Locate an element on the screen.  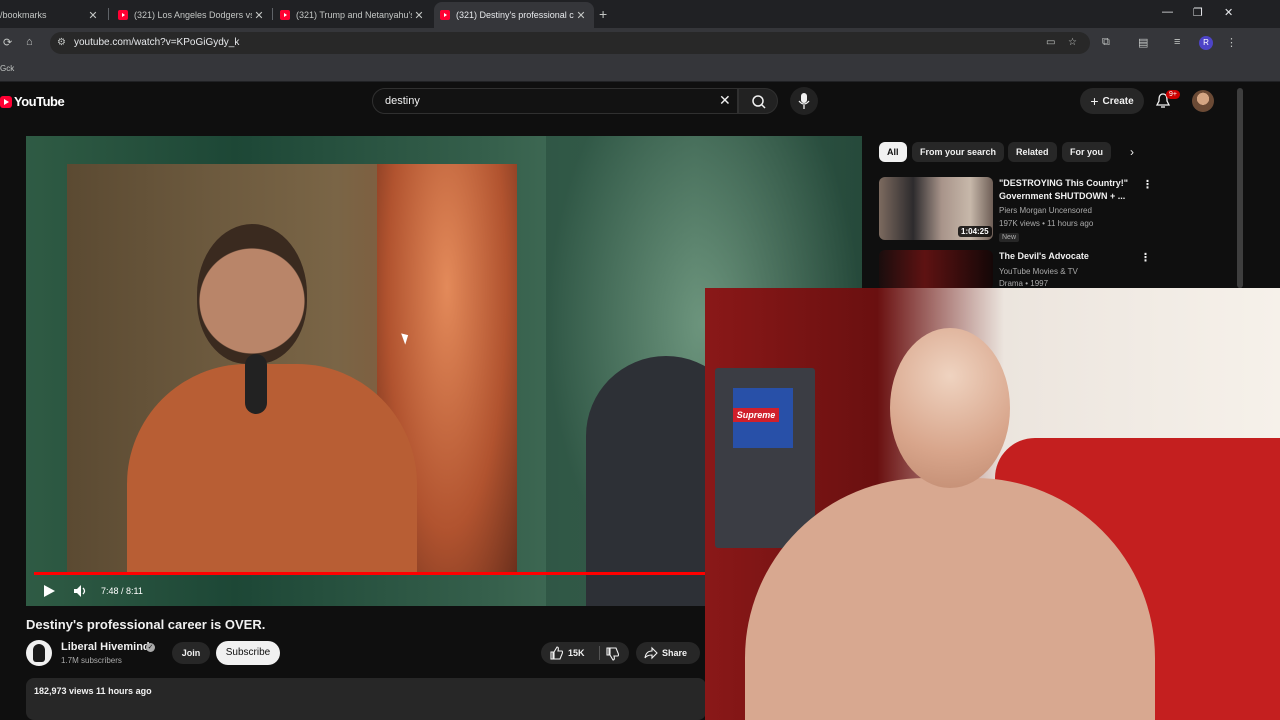
chip-for-you: For you is located at coordinates (1086, 152).